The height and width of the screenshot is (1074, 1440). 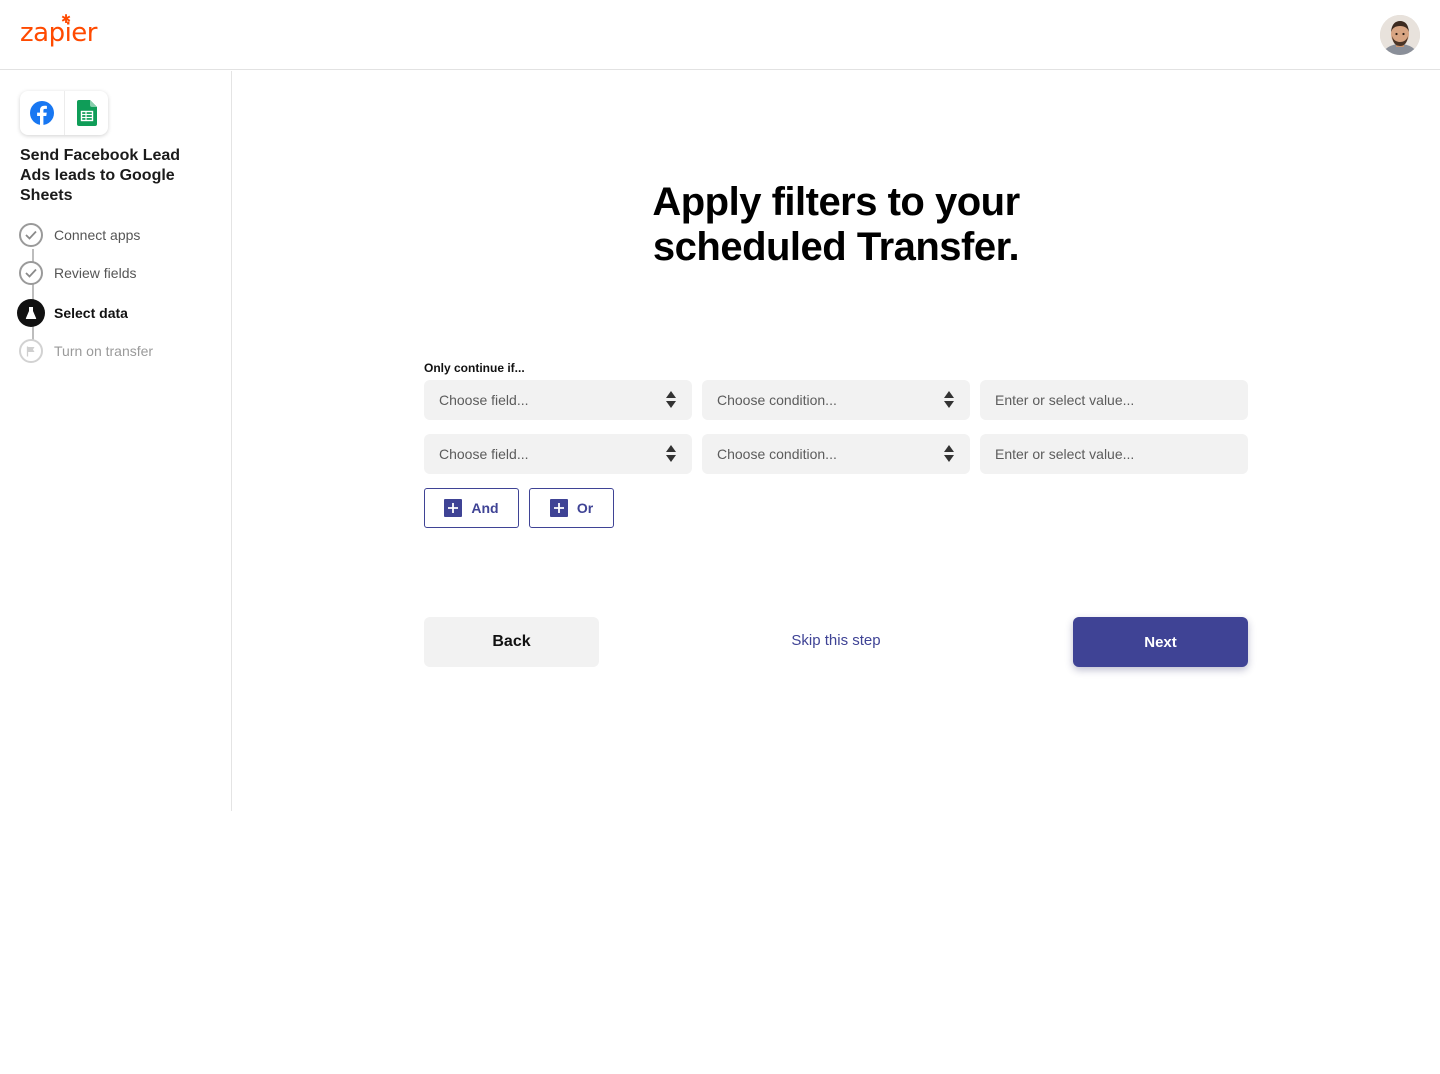 What do you see at coordinates (571, 508) in the screenshot?
I see `add-or-button: Or` at bounding box center [571, 508].